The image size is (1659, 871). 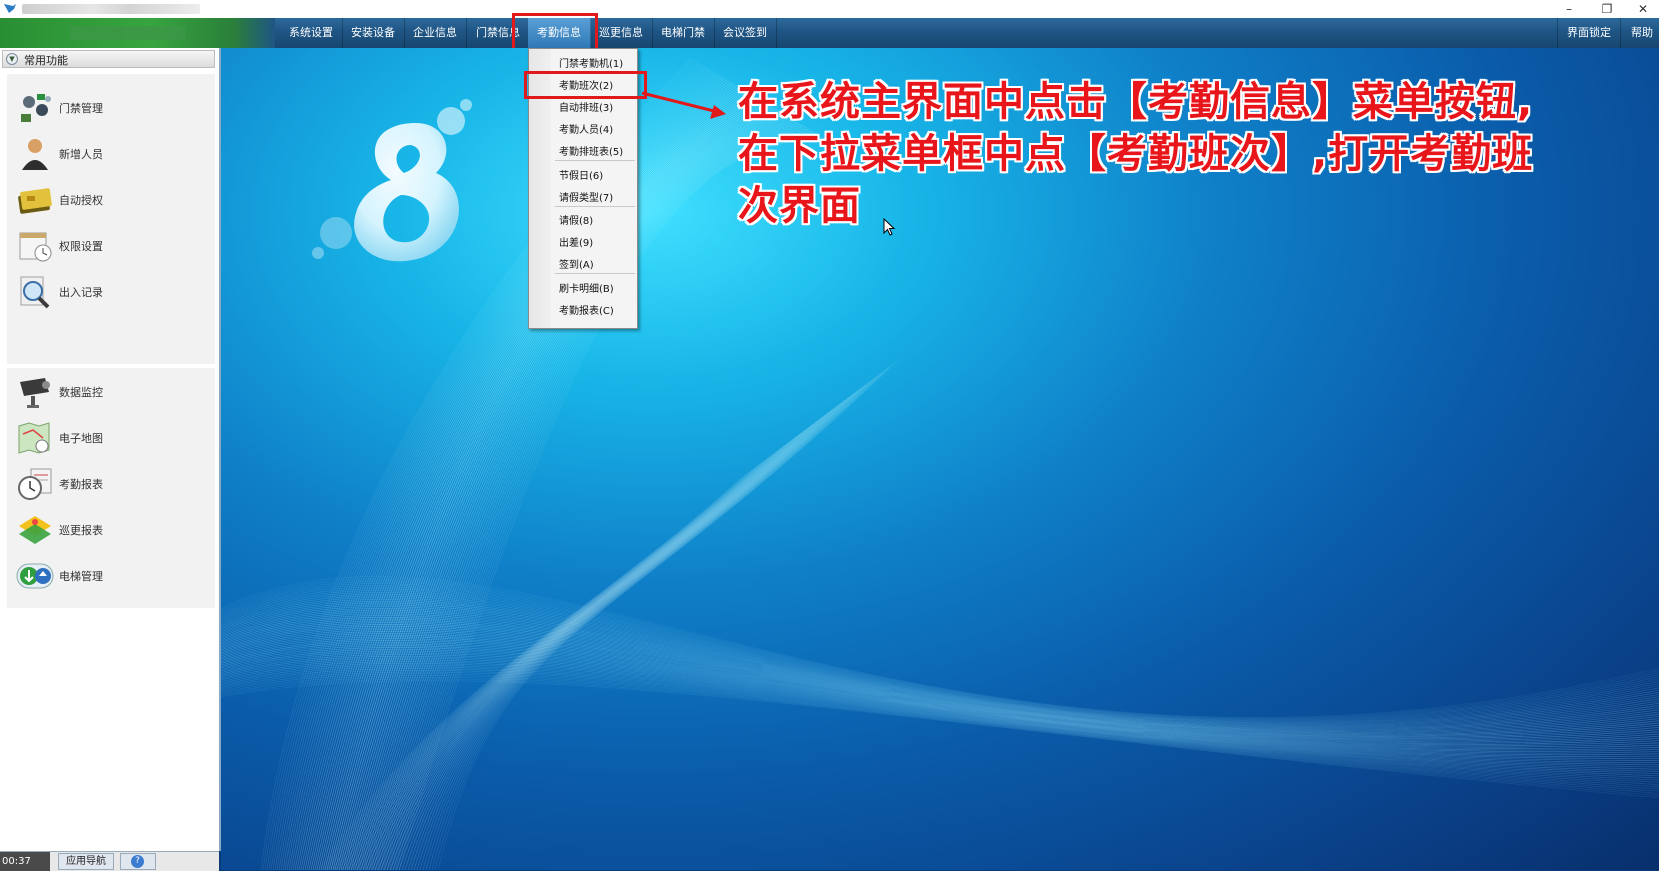 I want to click on side-item-attendance-report: 考勤报表, so click(x=111, y=484).